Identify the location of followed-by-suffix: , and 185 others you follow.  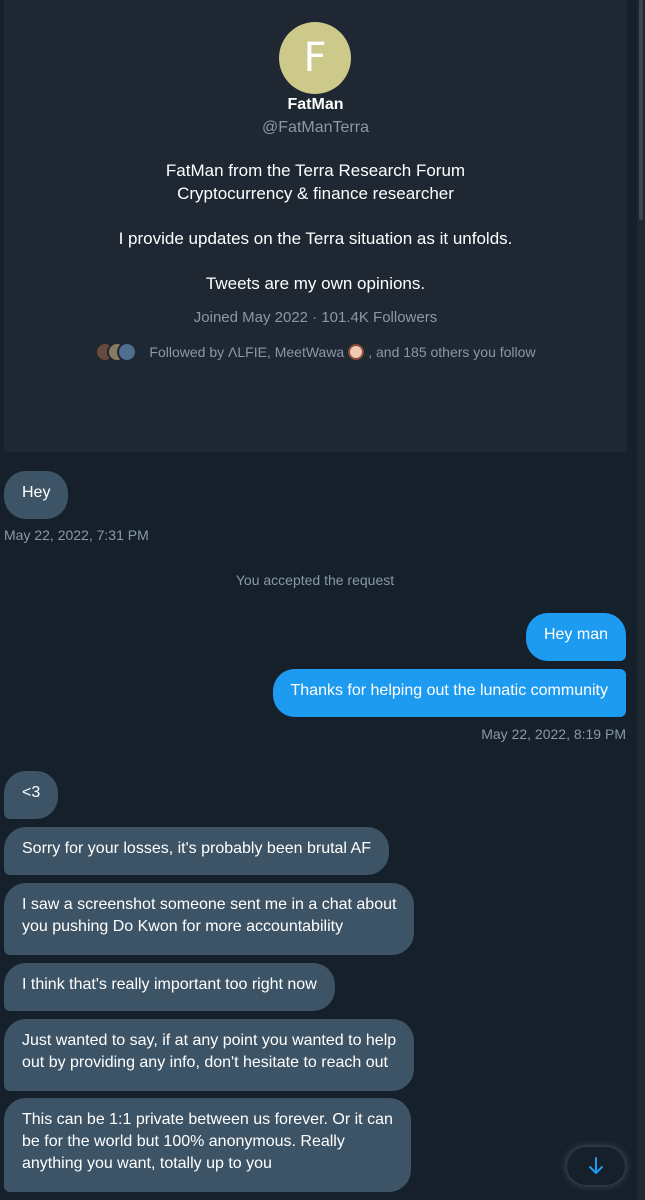
(452, 352).